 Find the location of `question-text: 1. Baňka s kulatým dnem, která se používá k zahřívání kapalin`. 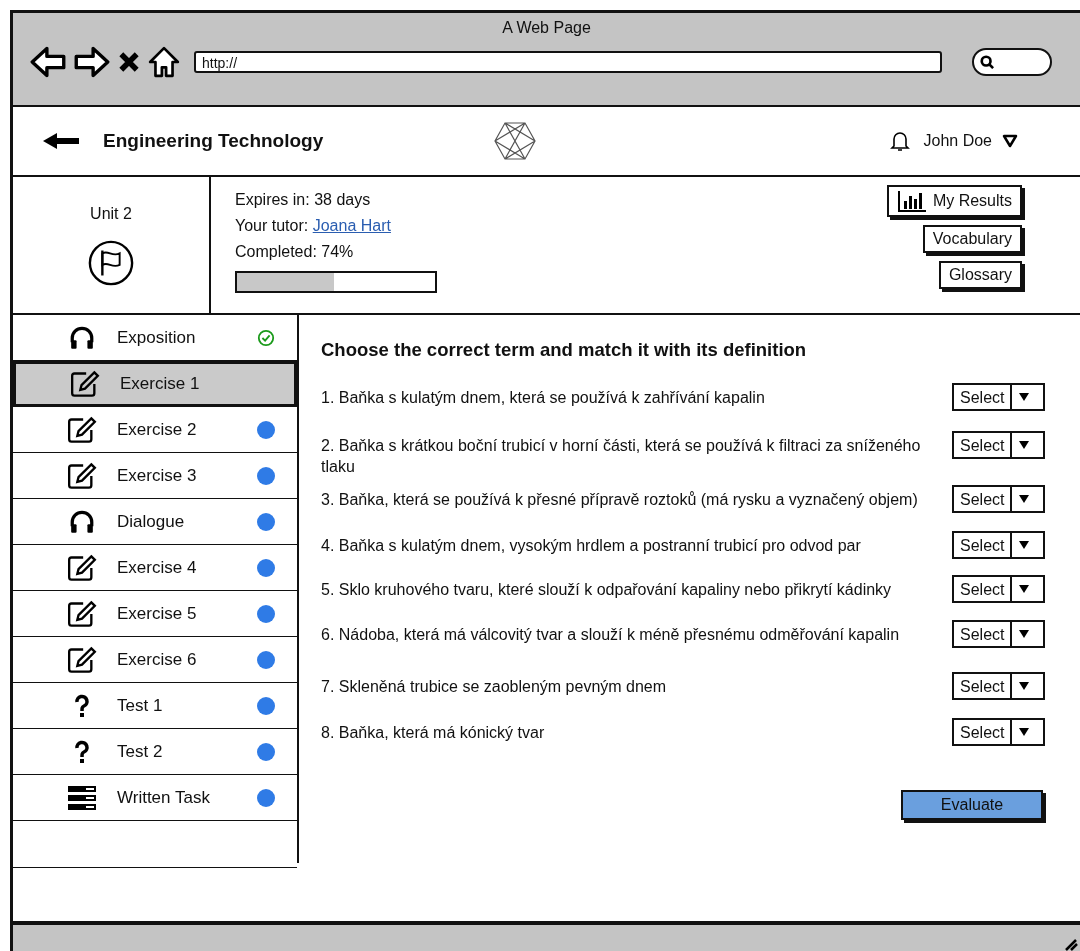

question-text: 1. Baňka s kulatým dnem, která se používá k zahřívání kapalin is located at coordinates (543, 398).